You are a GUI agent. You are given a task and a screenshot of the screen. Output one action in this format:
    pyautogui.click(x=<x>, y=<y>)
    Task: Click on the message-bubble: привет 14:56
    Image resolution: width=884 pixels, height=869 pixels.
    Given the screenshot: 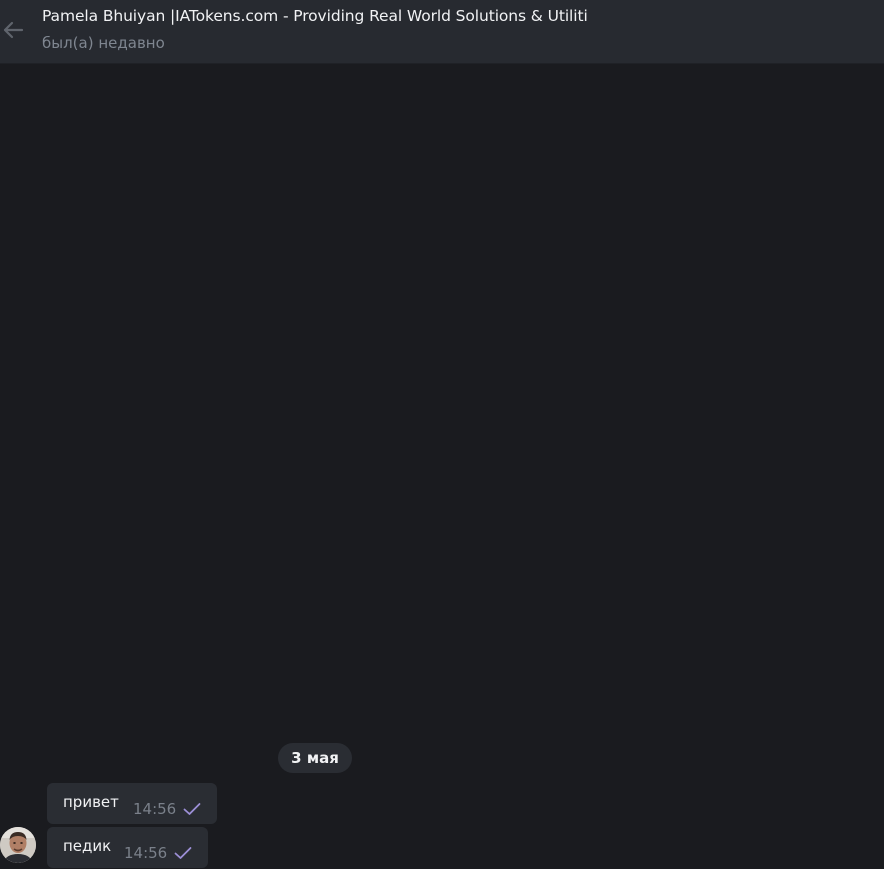 What is the action you would take?
    pyautogui.click(x=132, y=803)
    